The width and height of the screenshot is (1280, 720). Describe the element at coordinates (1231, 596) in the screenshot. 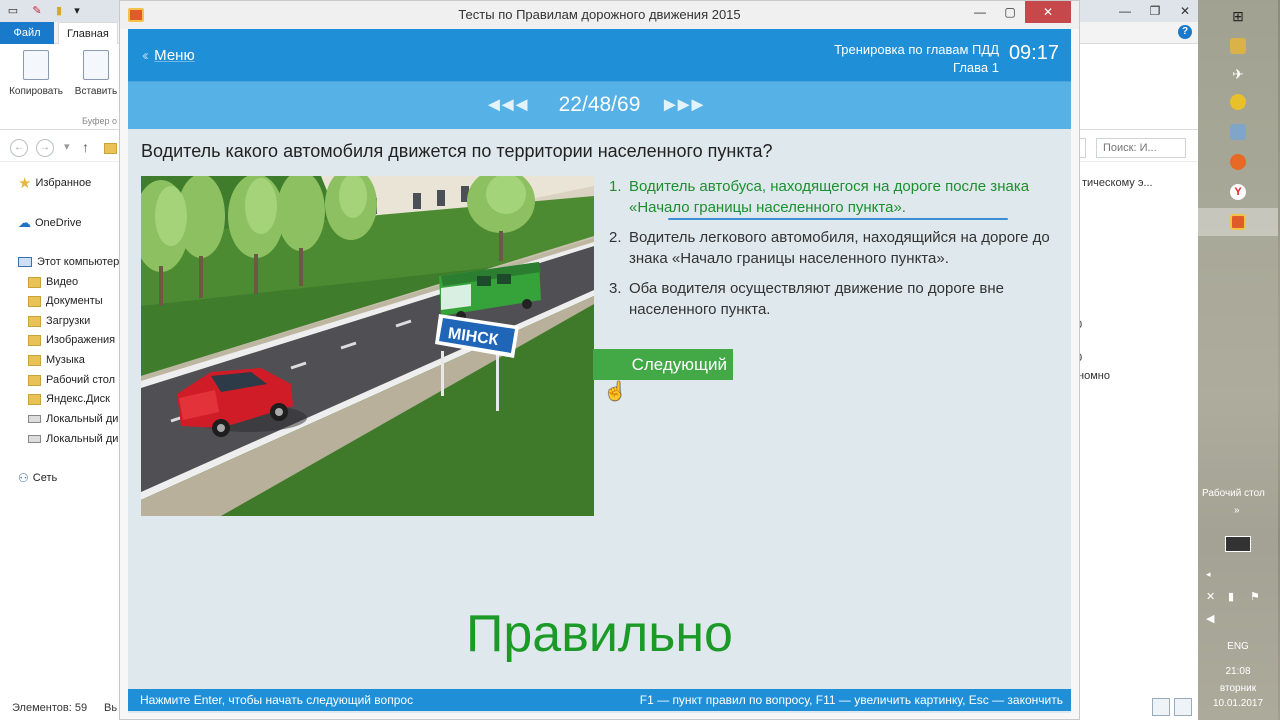

I see `battery-icon: ▮` at that location.